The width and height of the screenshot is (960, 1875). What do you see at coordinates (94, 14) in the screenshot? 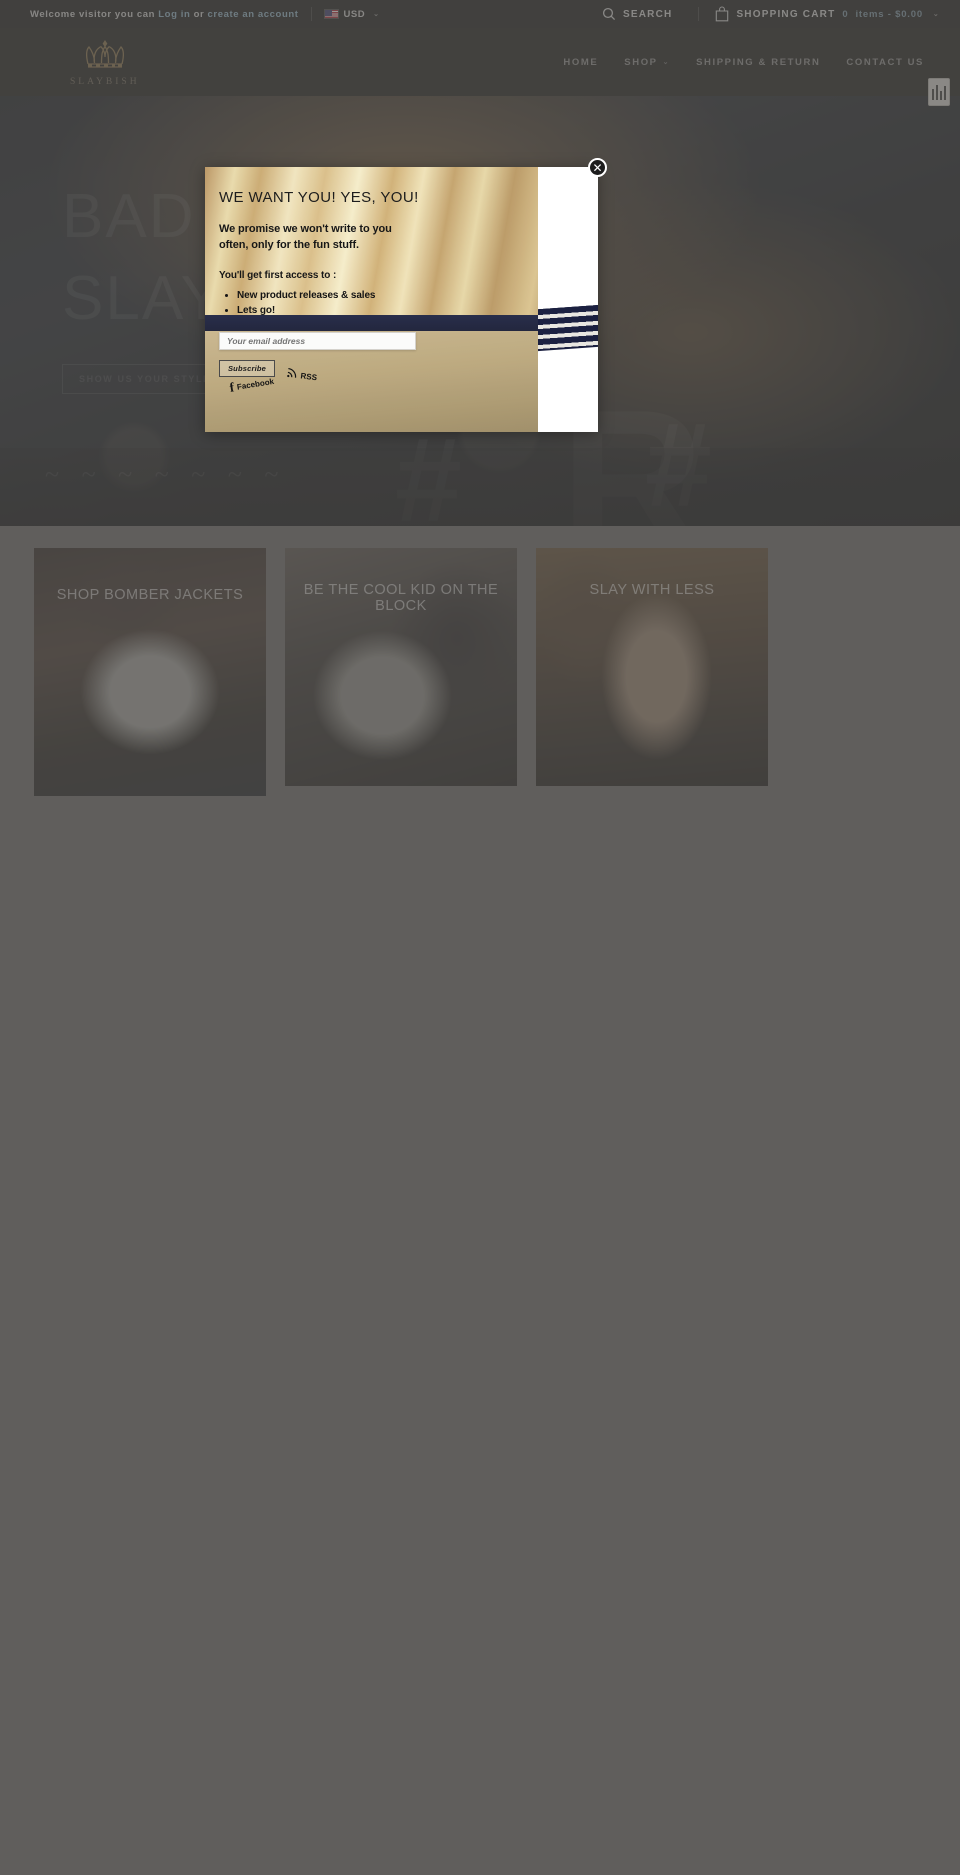
I see `welcome-prefix: Welcome visitor you can` at bounding box center [94, 14].